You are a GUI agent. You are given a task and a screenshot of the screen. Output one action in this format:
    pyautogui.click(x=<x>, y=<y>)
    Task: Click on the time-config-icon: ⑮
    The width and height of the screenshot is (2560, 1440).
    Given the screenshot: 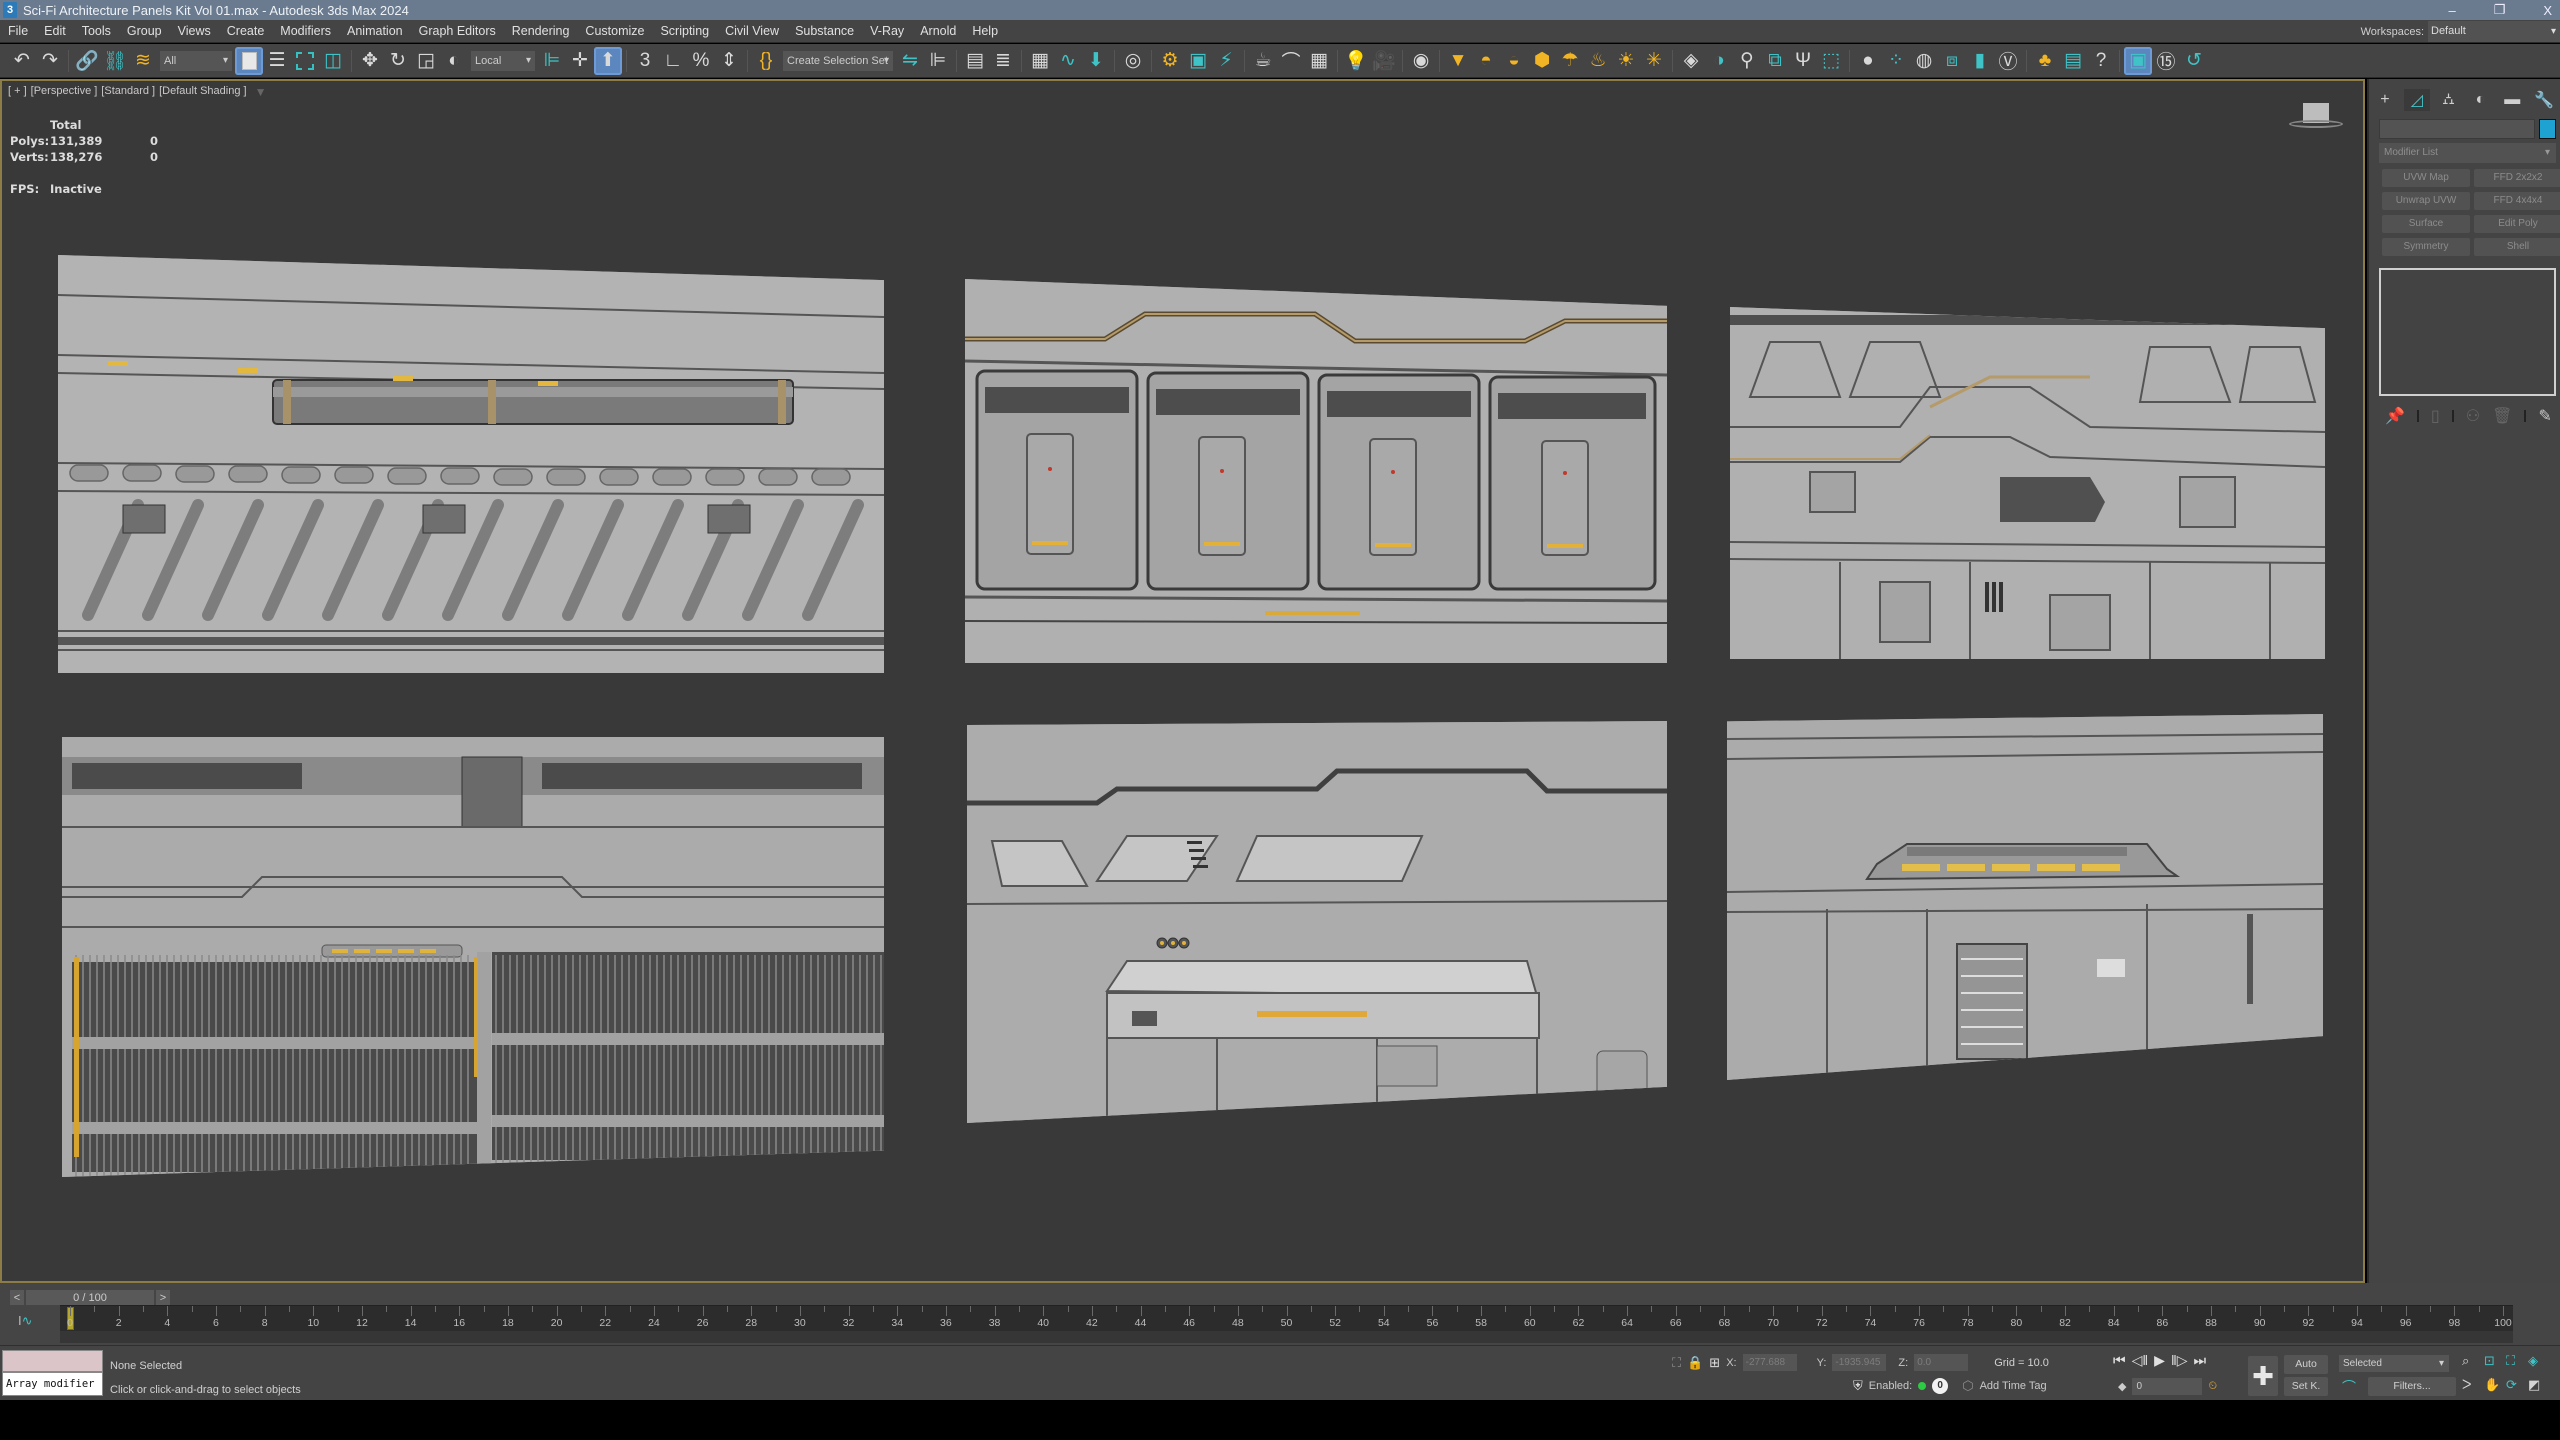 What is the action you would take?
    pyautogui.click(x=2166, y=61)
    